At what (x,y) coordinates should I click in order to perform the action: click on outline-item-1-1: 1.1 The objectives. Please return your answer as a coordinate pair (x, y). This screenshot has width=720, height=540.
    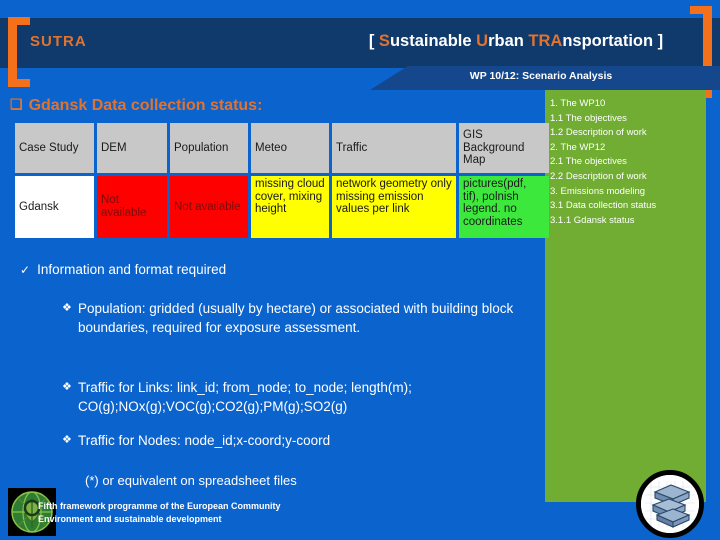
    Looking at the image, I should click on (628, 119).